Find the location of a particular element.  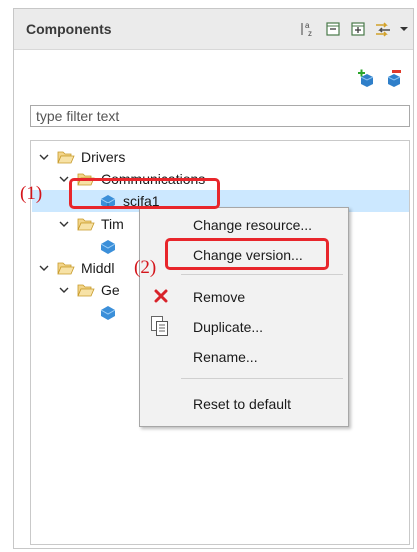

remove-component-icon is located at coordinates (394, 79).